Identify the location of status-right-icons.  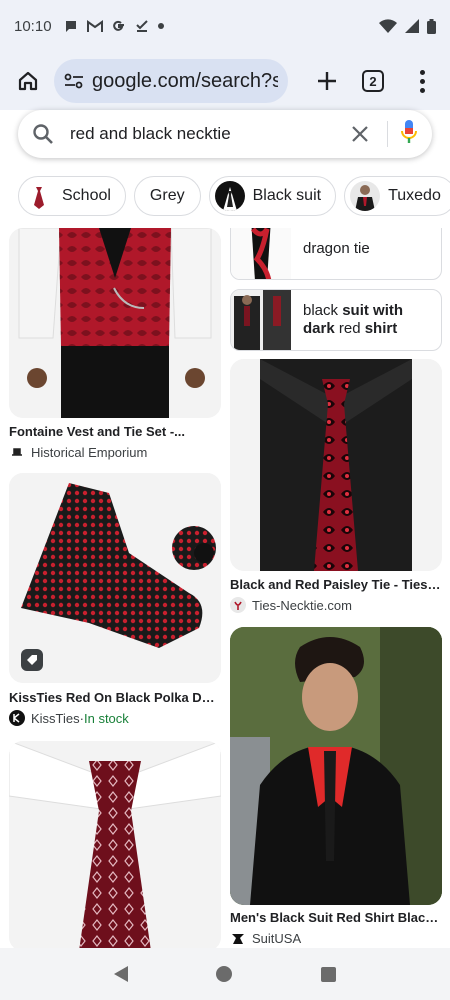
(407, 26).